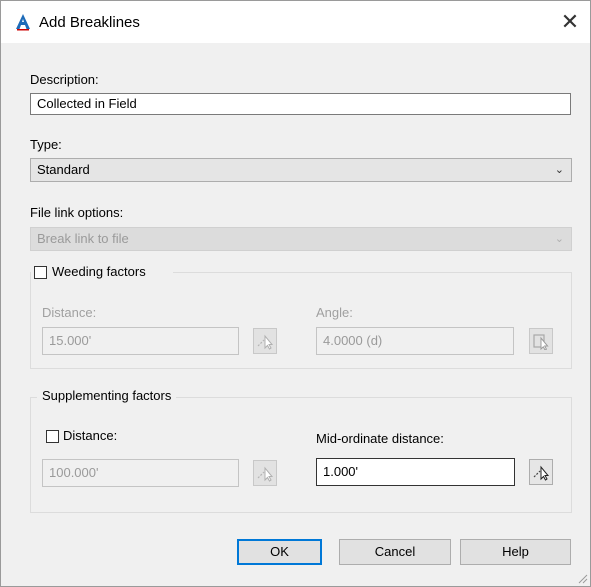 The height and width of the screenshot is (587, 591). Describe the element at coordinates (107, 395) in the screenshot. I see `supplementing-factors-label: Supplementing factors` at that location.